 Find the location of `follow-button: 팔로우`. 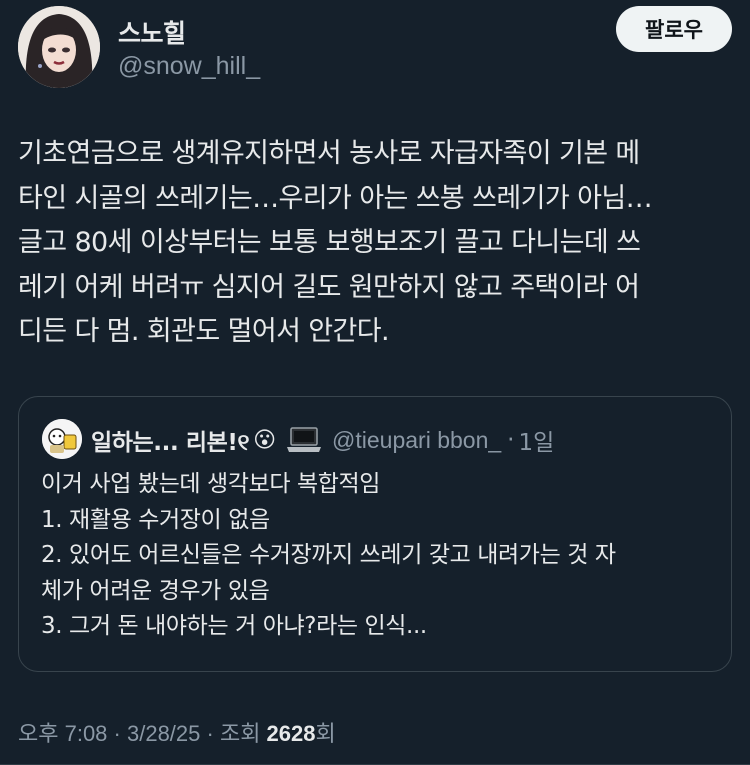

follow-button: 팔로우 is located at coordinates (674, 29).